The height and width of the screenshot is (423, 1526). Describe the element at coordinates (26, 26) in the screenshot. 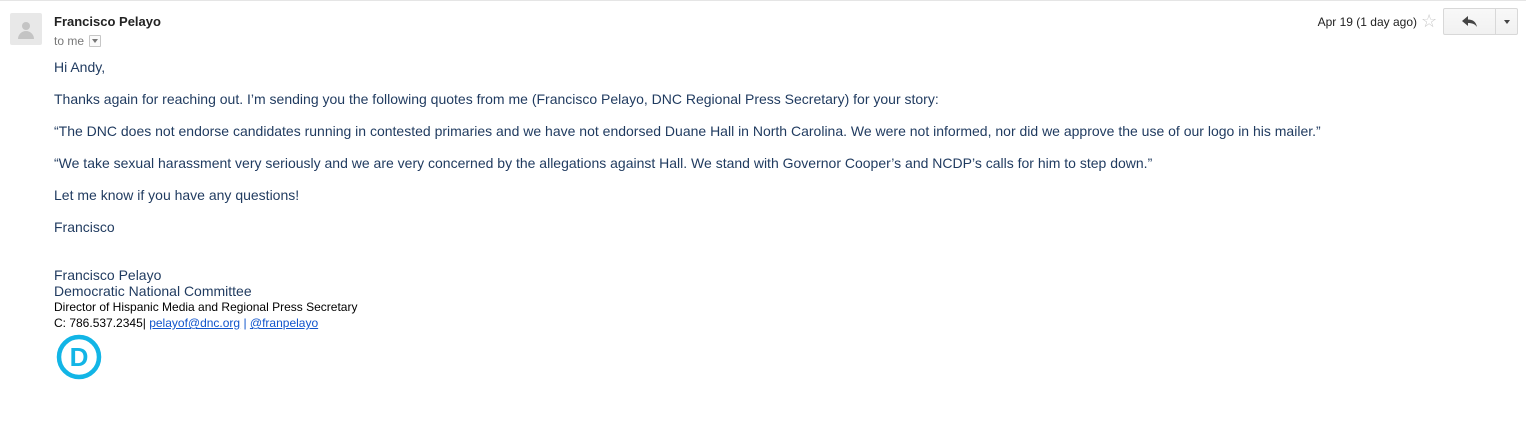

I see `avatar-head-shape` at that location.